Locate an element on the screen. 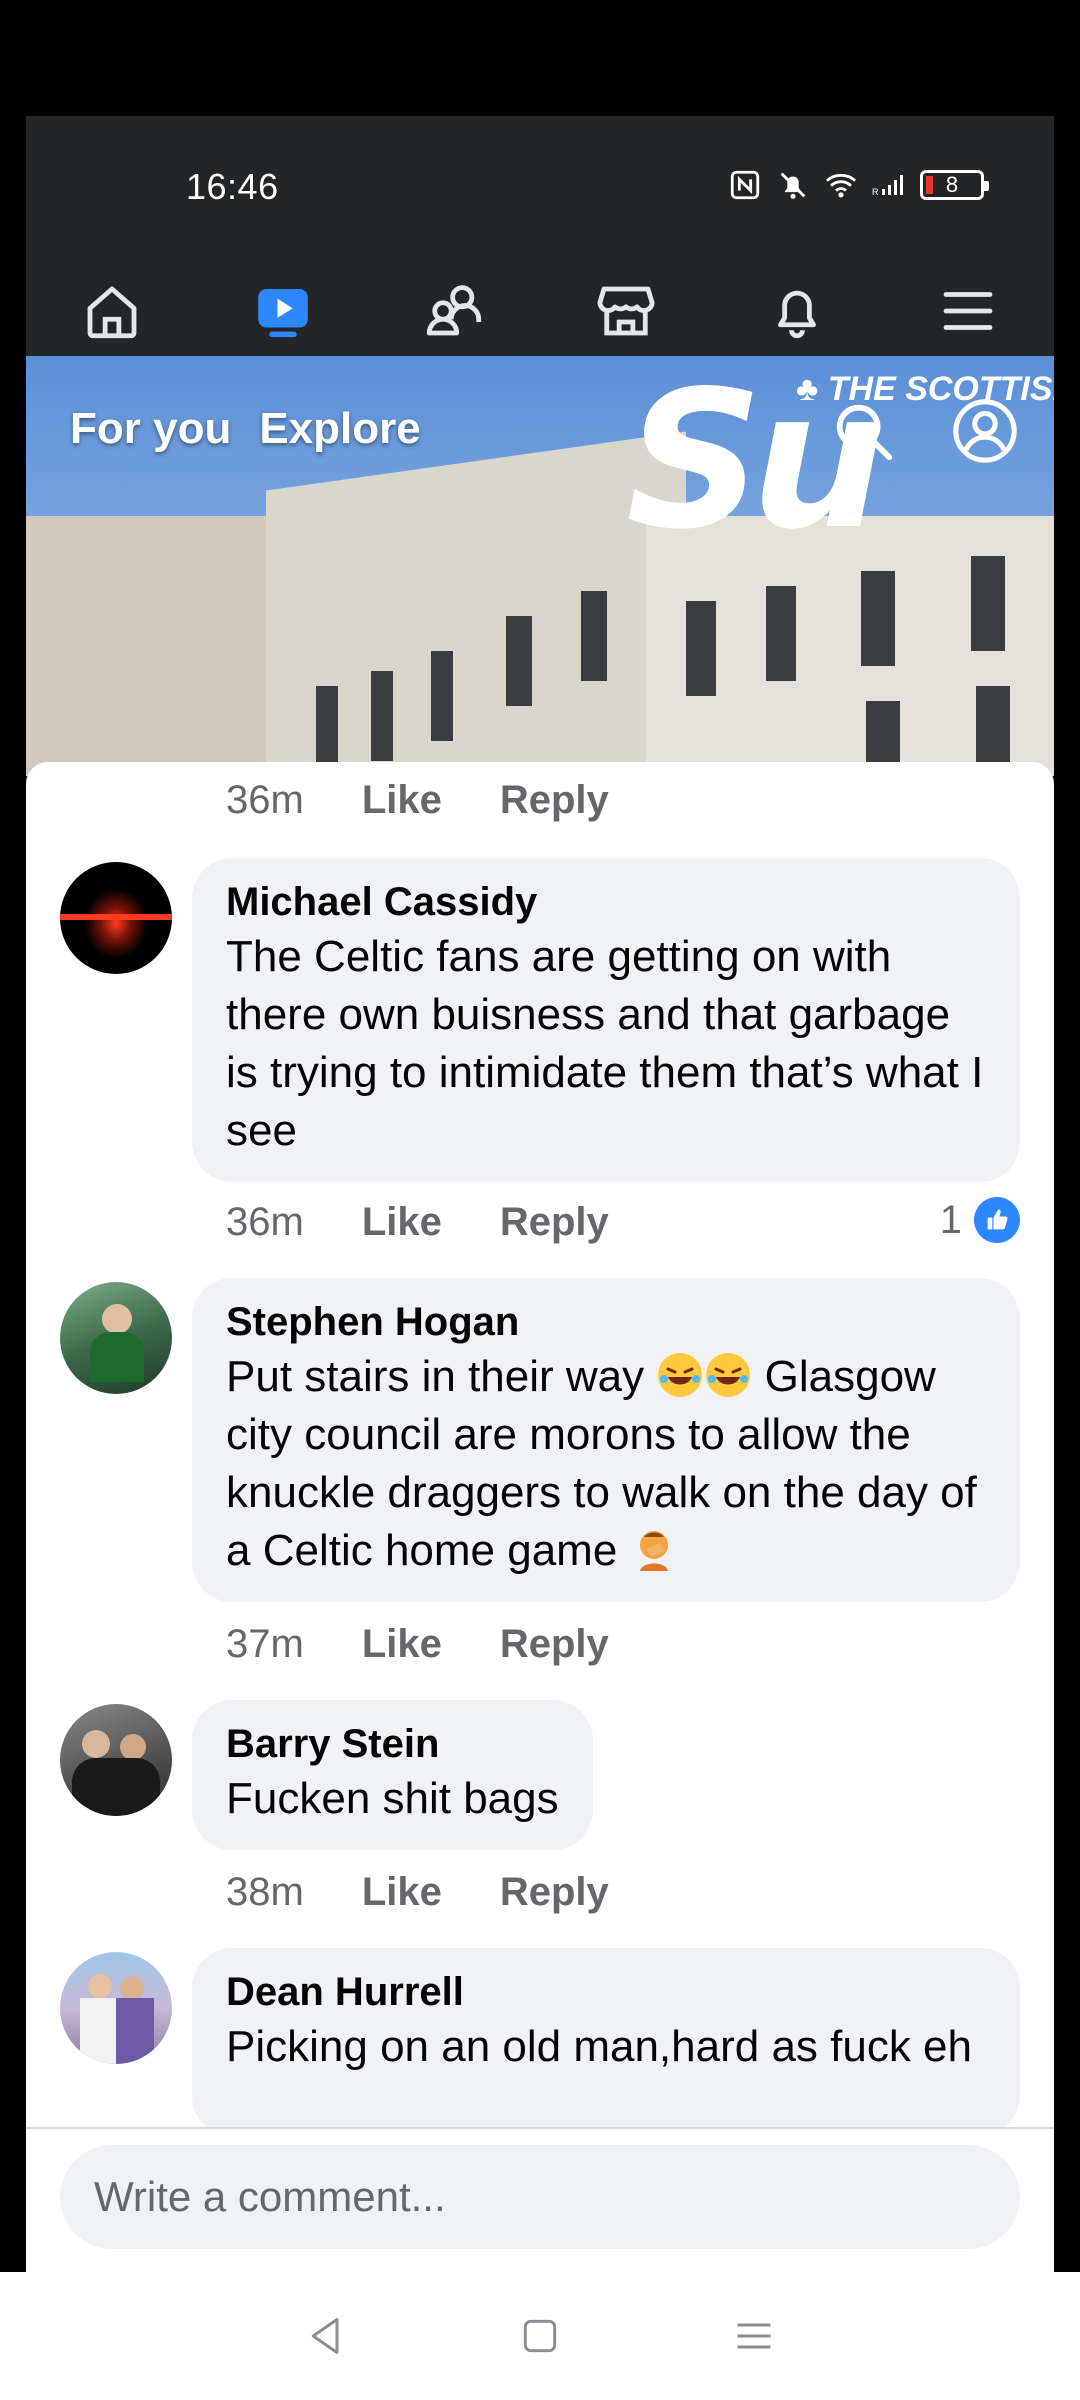 Image resolution: width=1080 pixels, height=2400 pixels. nav-video is located at coordinates (282, 311).